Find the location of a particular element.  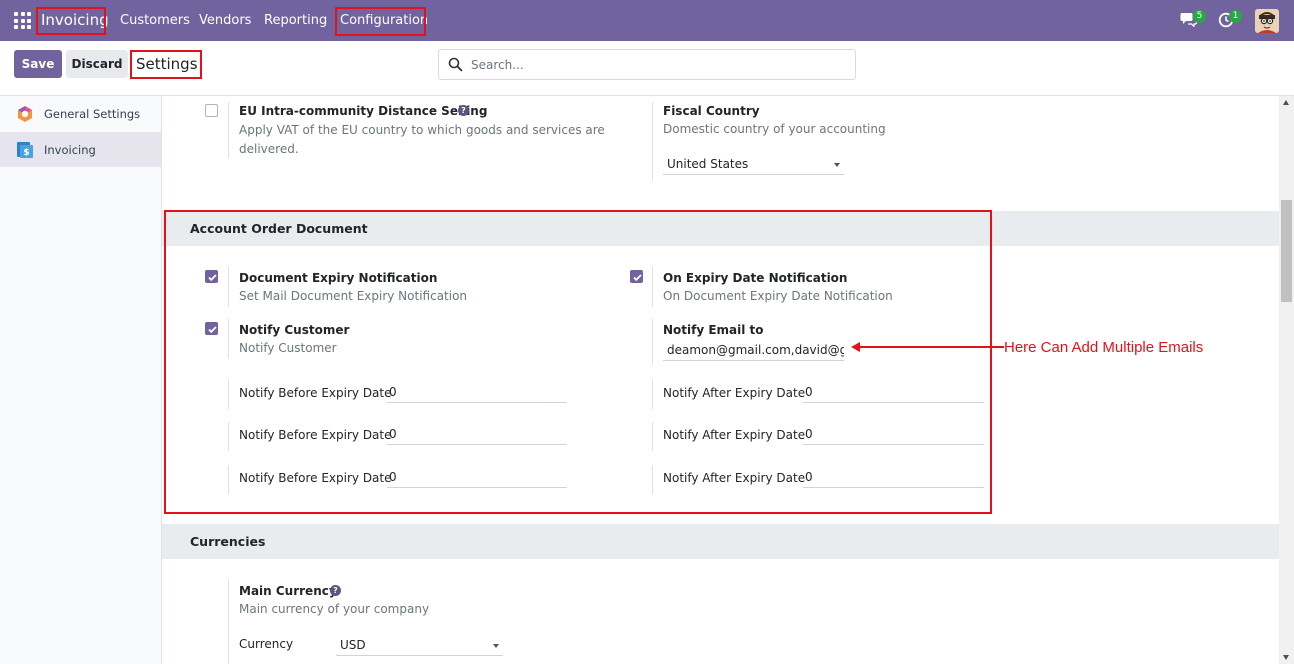

currency-label: Currency is located at coordinates (266, 644).